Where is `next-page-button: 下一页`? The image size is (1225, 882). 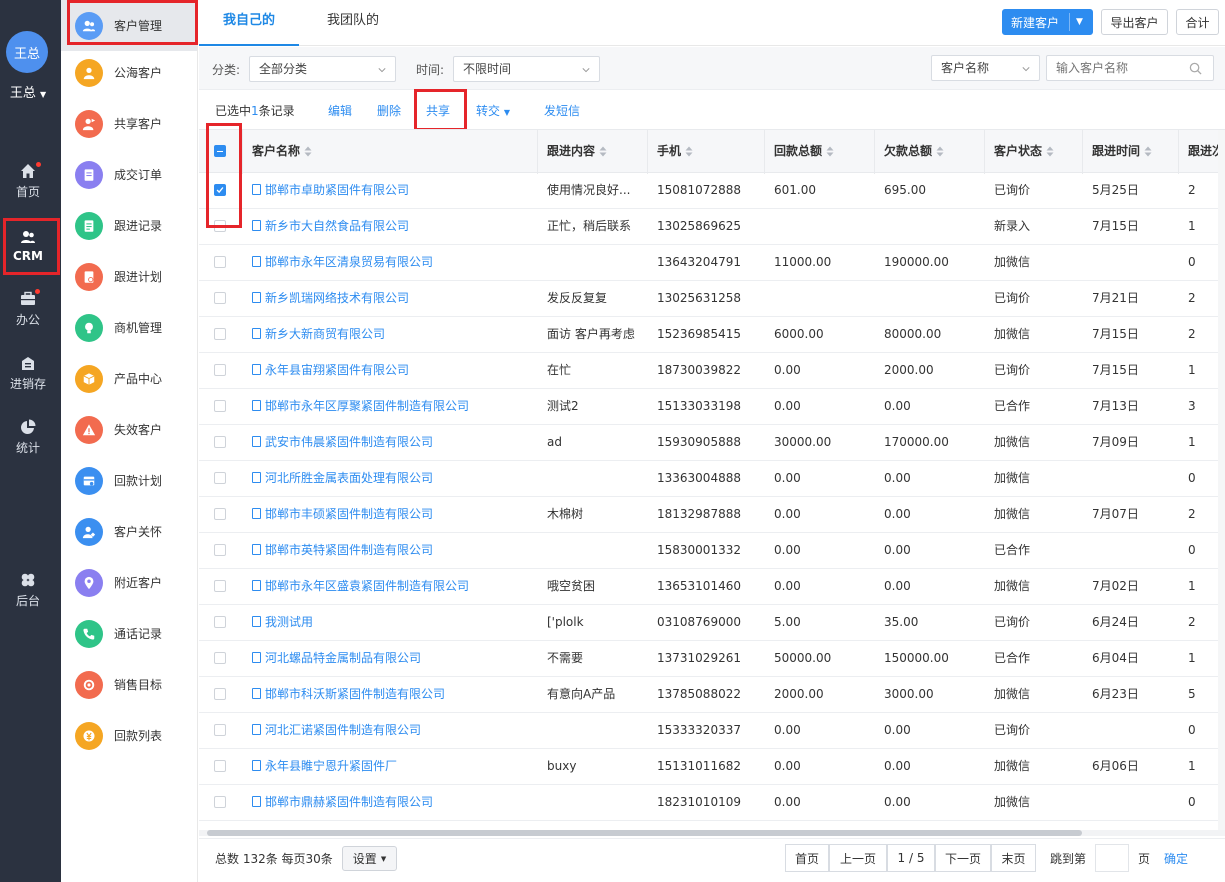 next-page-button: 下一页 is located at coordinates (963, 858).